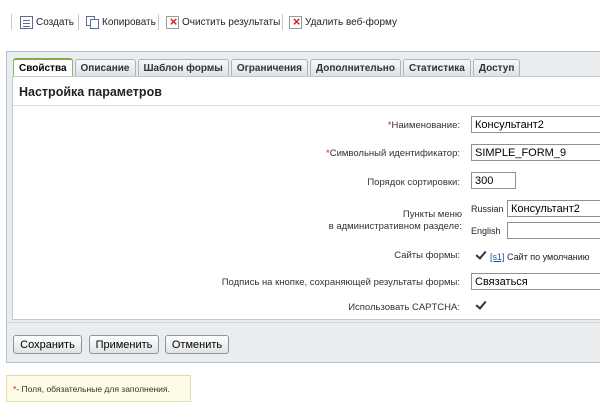 This screenshot has height=411, width=600. What do you see at coordinates (535, 124) in the screenshot?
I see `name-input: Консультант2` at bounding box center [535, 124].